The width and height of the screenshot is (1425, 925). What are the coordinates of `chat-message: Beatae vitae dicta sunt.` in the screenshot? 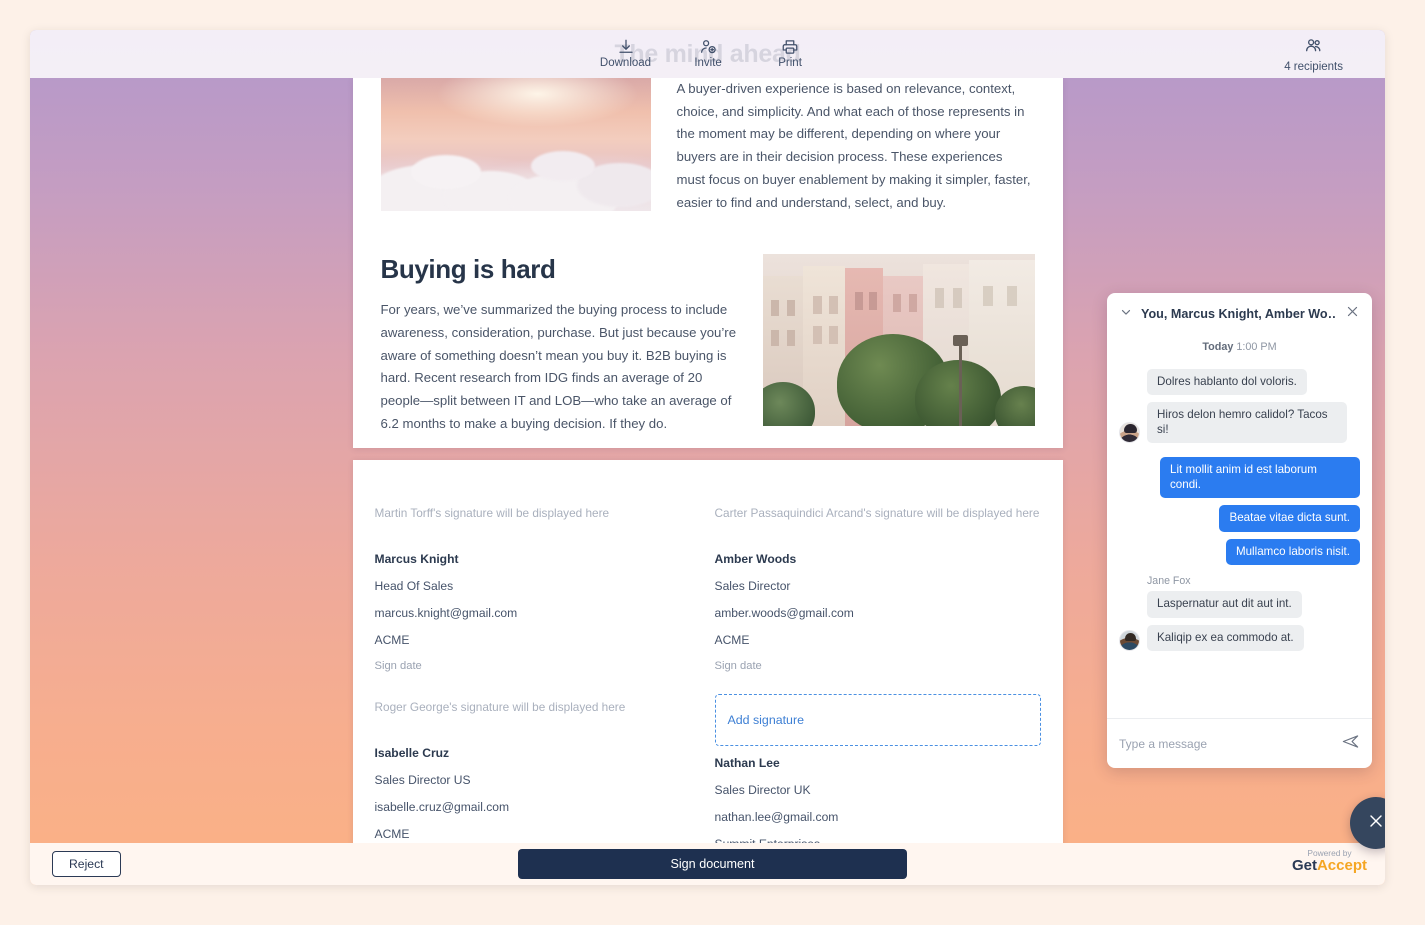 It's located at (1239, 518).